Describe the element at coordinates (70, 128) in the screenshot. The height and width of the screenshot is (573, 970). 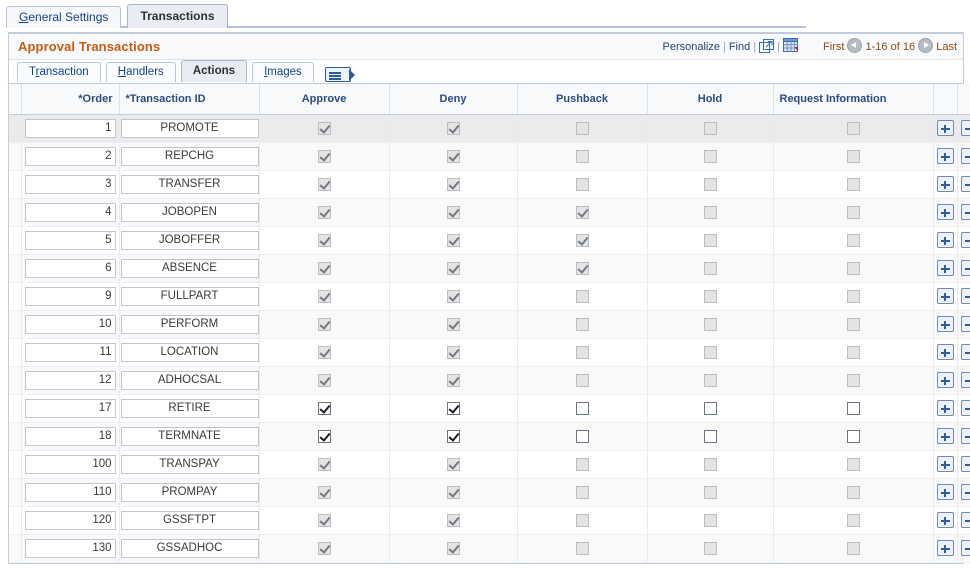
I see `order-input: 1` at that location.